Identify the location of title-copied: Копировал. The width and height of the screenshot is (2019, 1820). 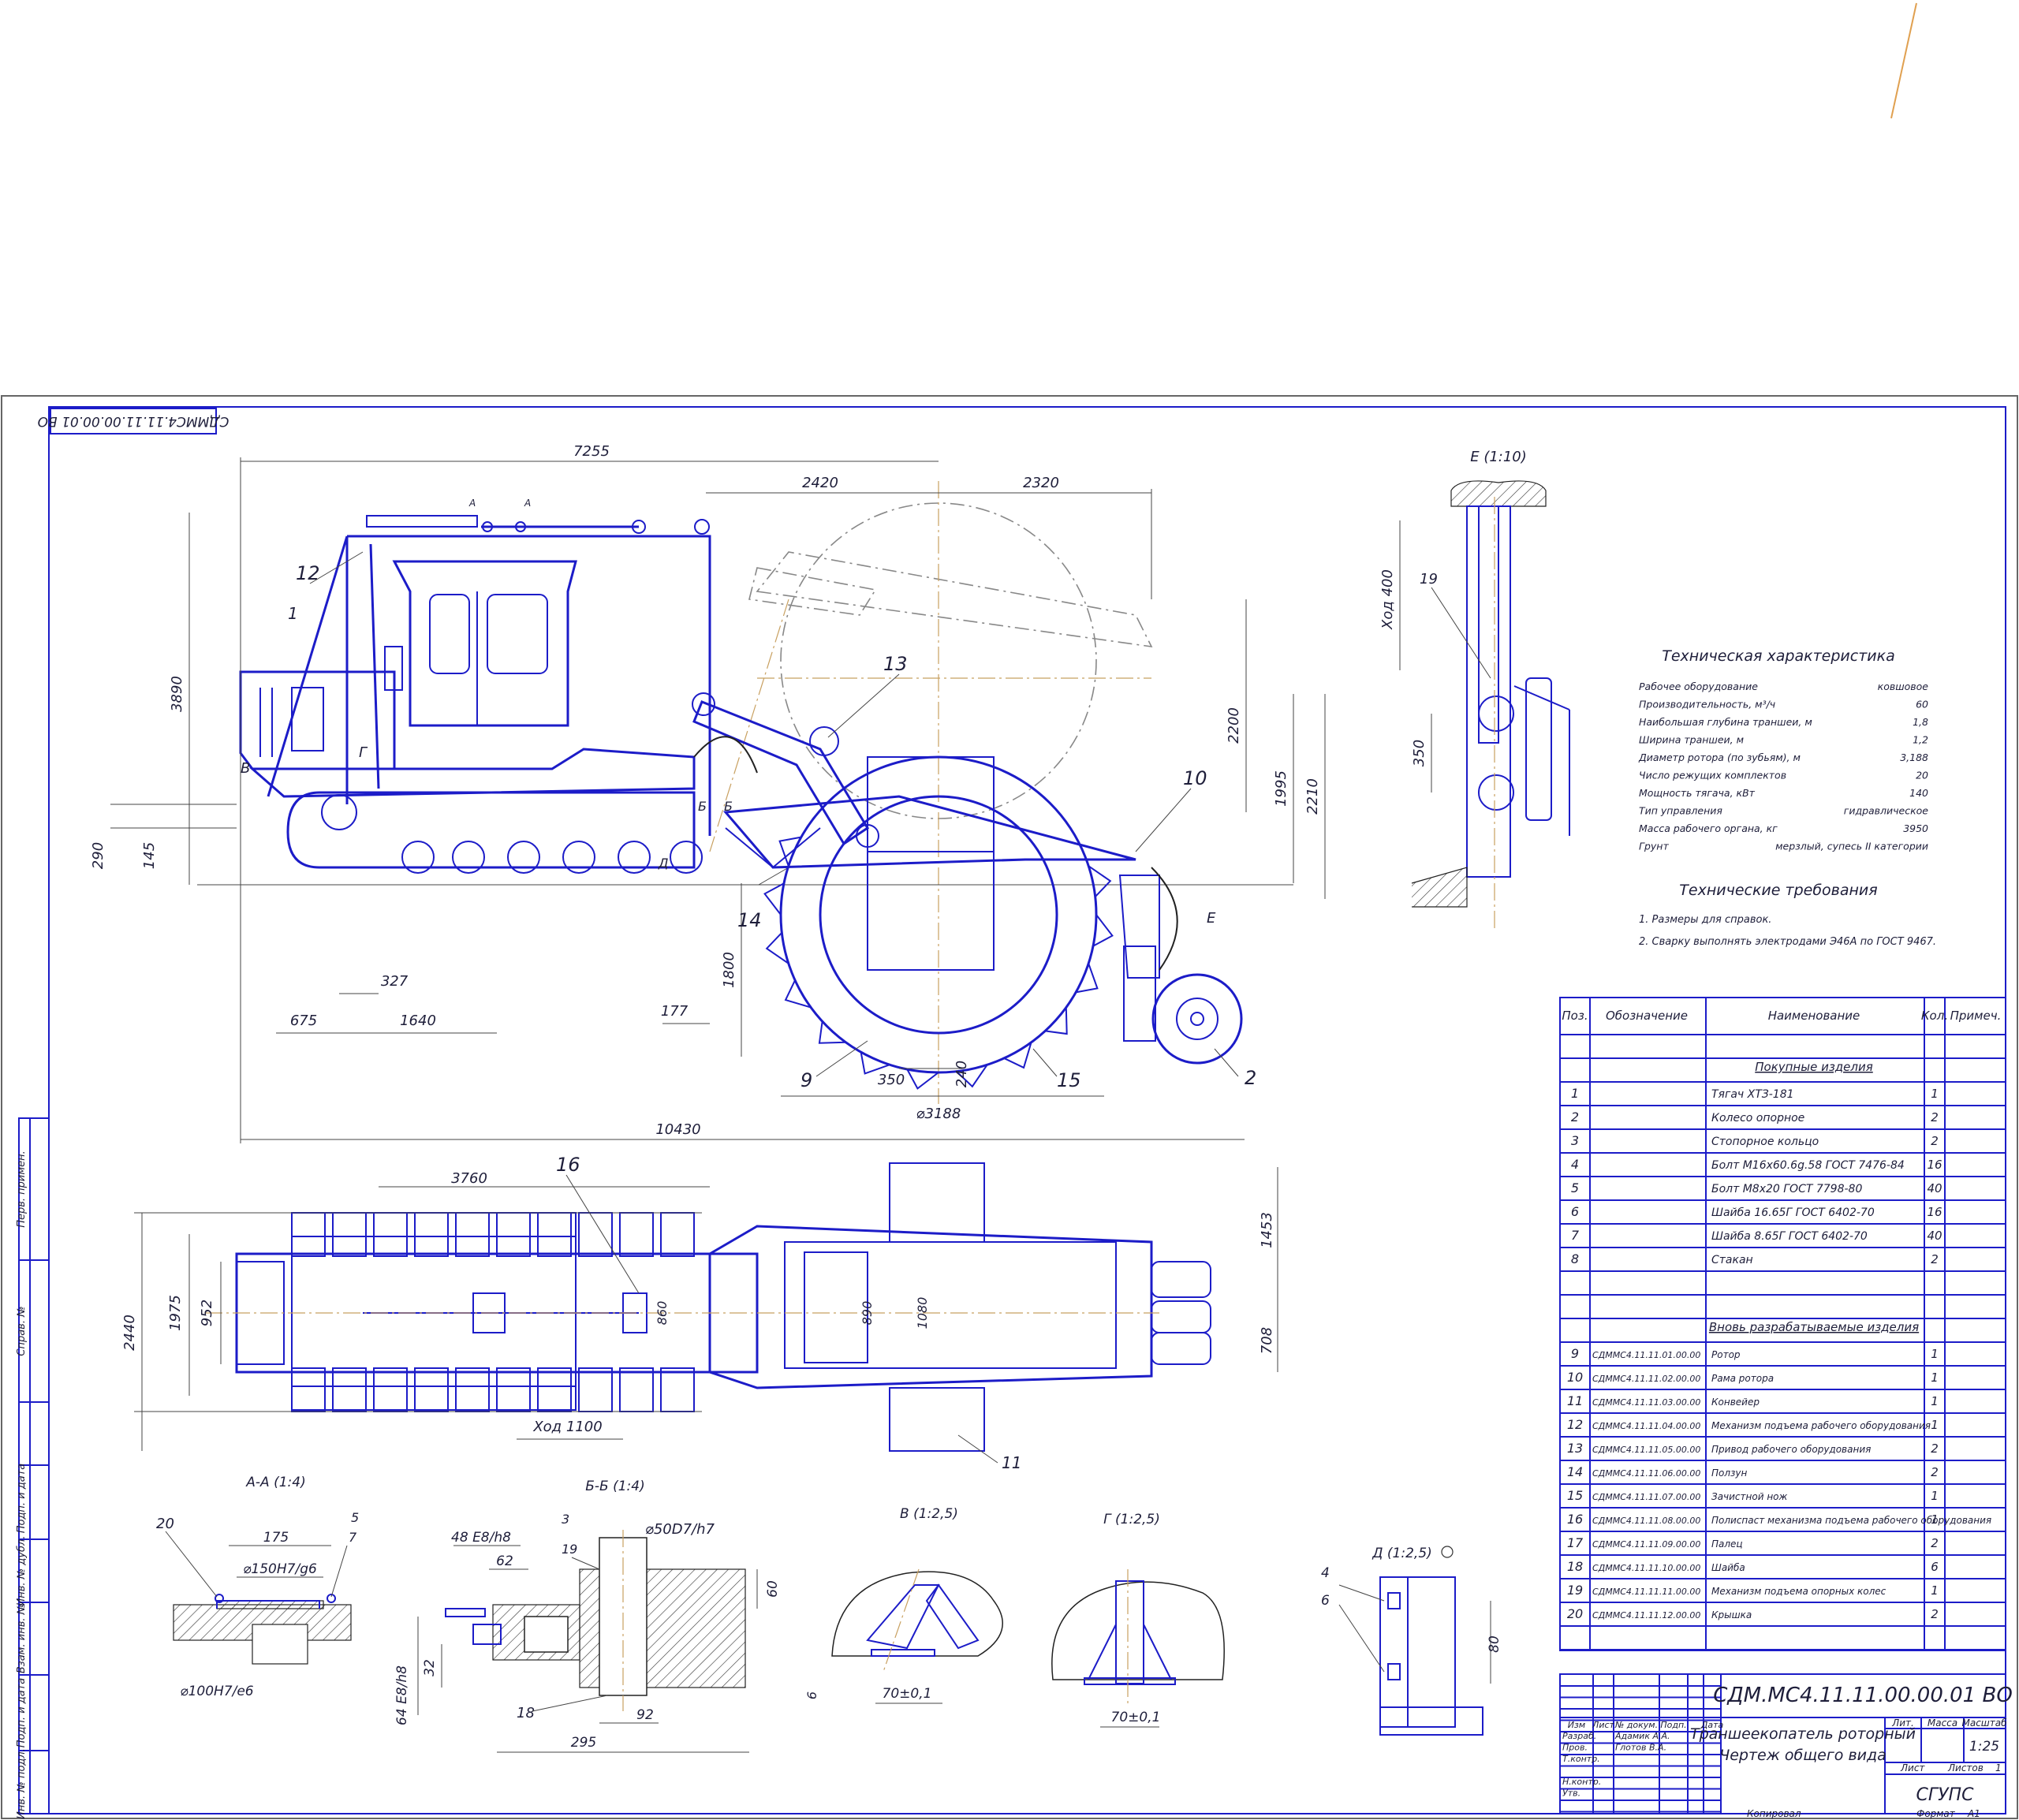
(1774, 1813).